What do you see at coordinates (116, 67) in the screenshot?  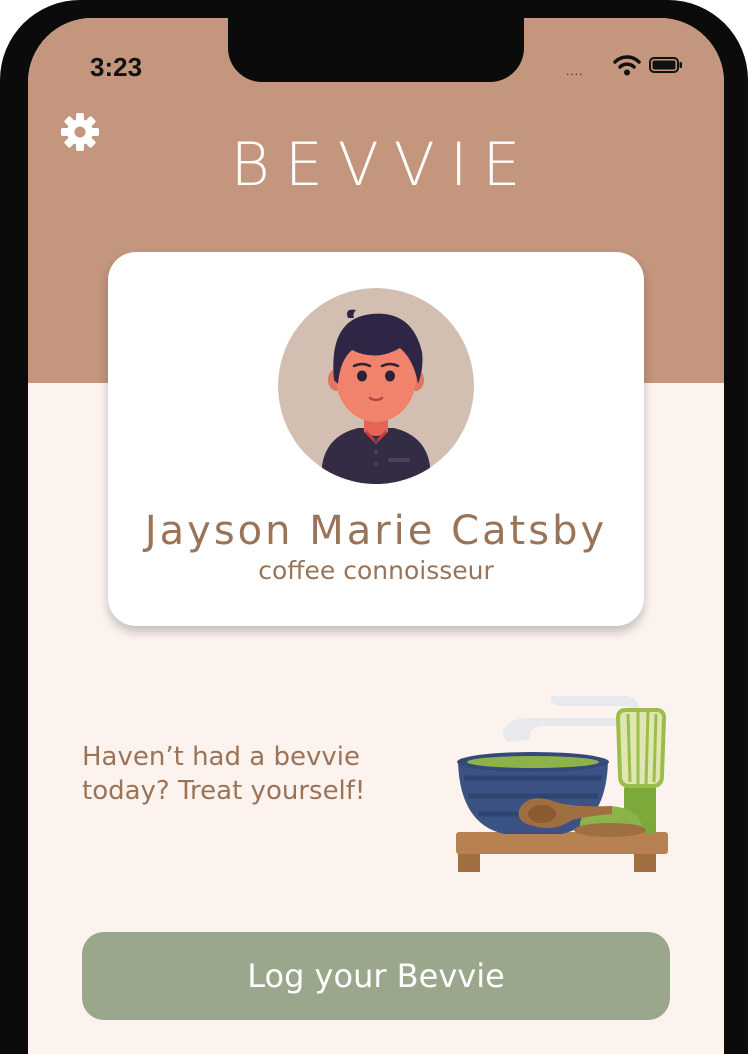 I see `status-time: 3:23` at bounding box center [116, 67].